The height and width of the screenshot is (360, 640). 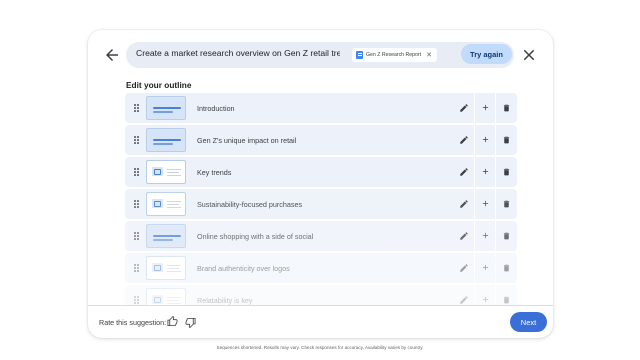 I want to click on outline-row-main: Online shopping with a side of social, so click(x=299, y=236).